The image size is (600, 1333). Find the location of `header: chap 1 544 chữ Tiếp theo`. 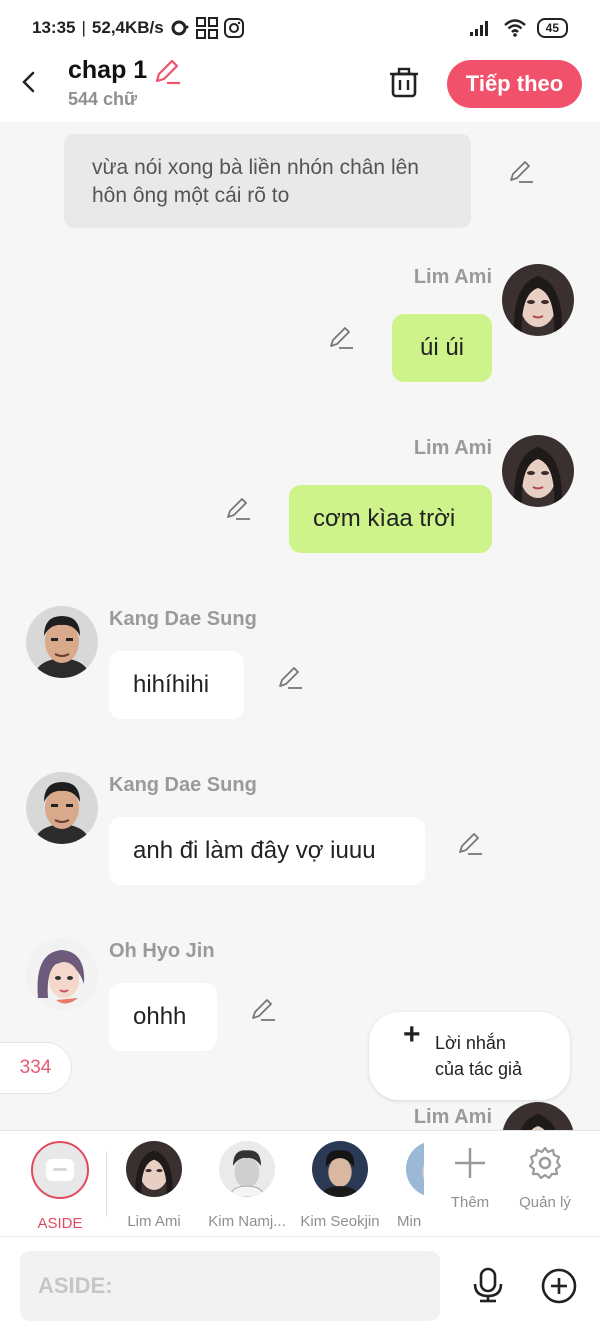

header: chap 1 544 chữ Tiếp theo is located at coordinates (300, 89).